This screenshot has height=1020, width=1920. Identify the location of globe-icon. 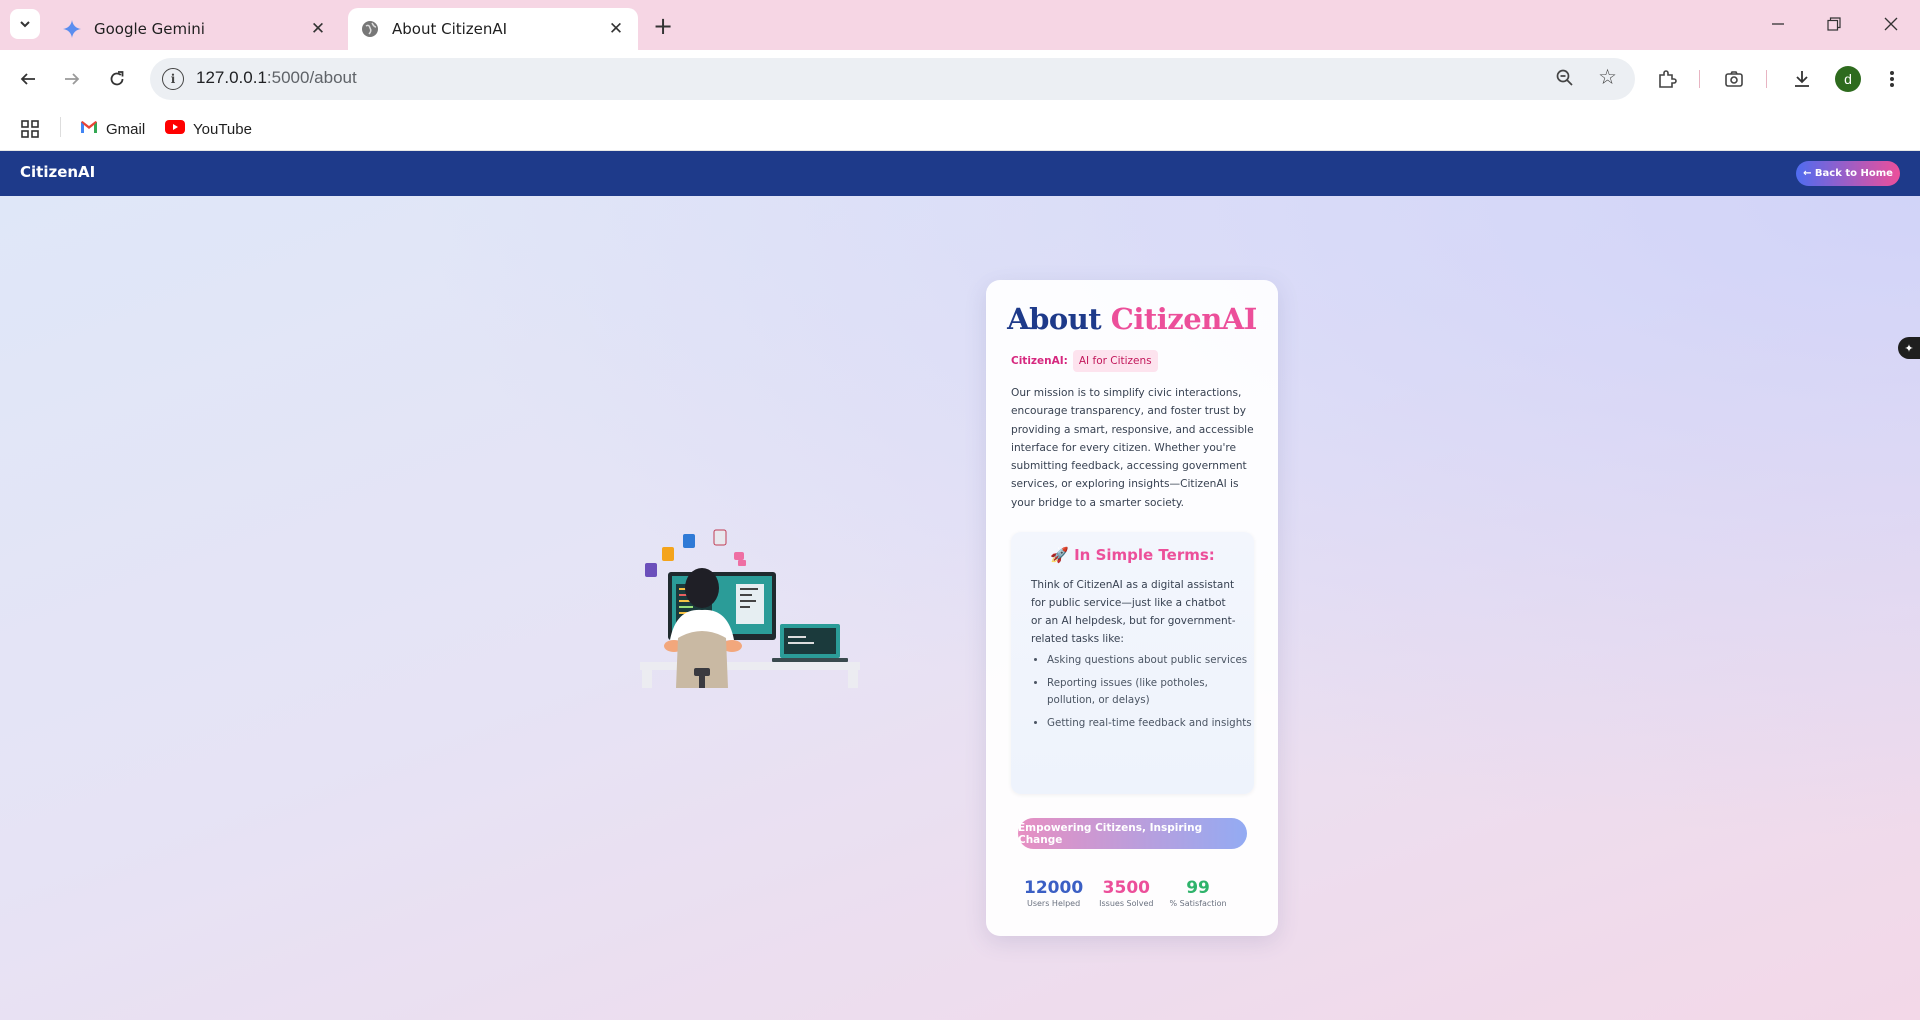
(370, 29).